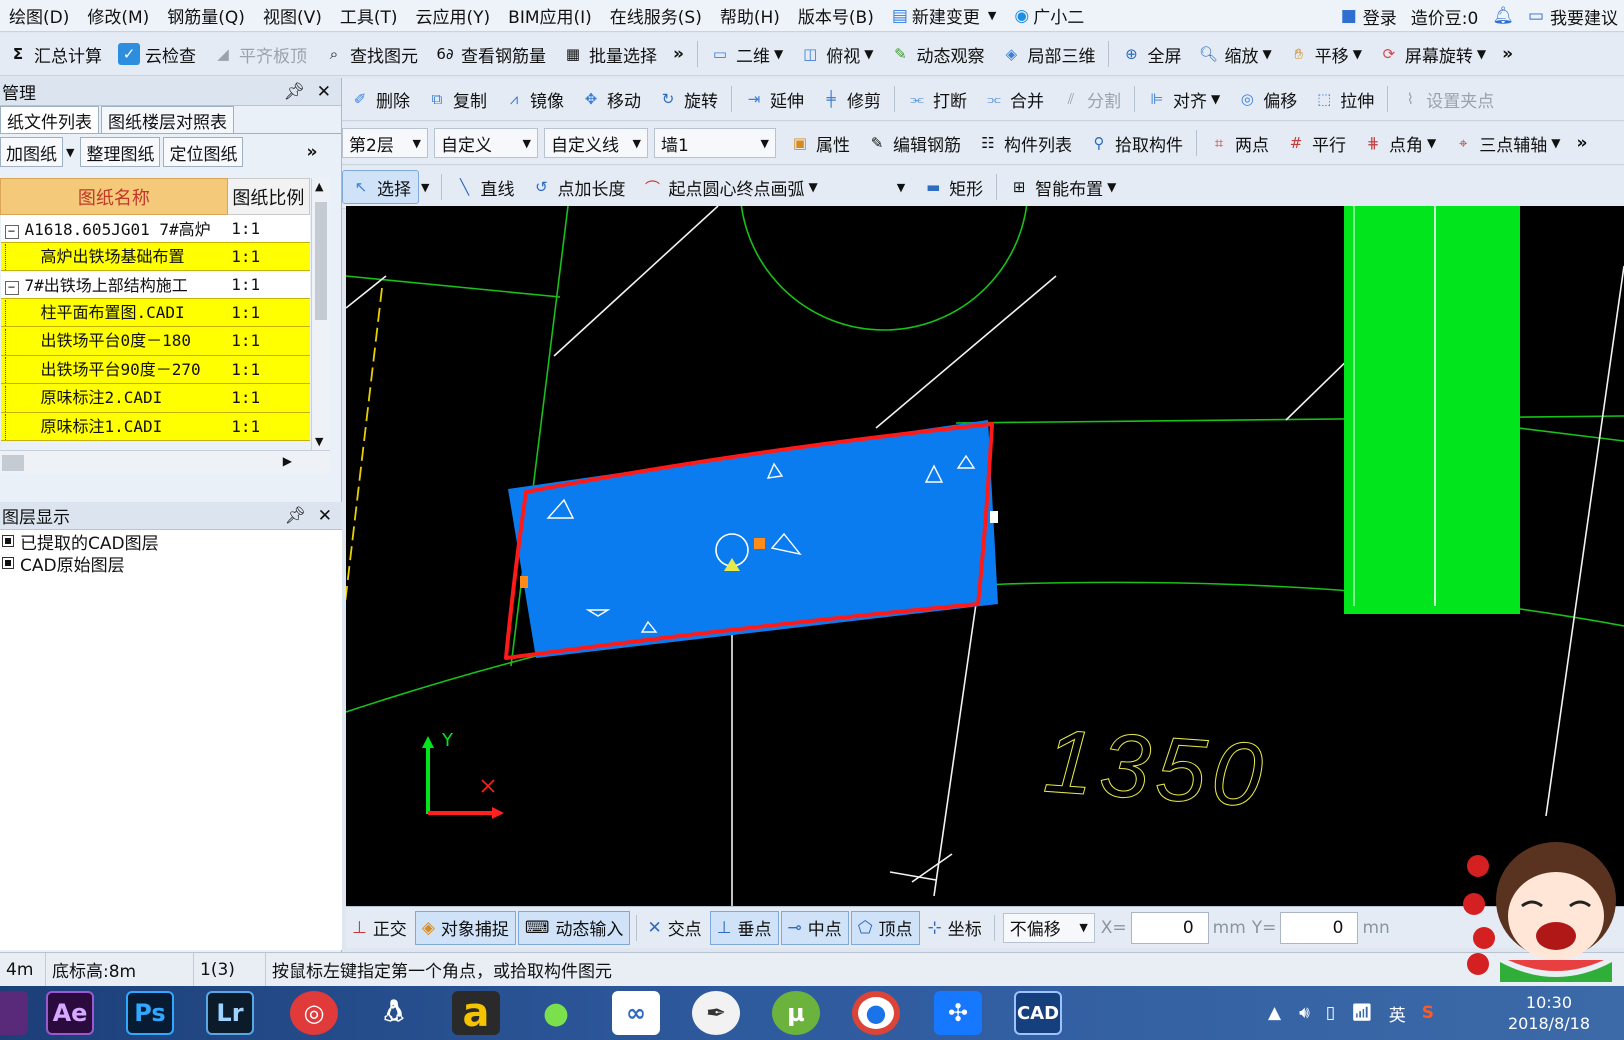 Image resolution: width=1624 pixels, height=1040 pixels. What do you see at coordinates (1048, 927) in the screenshot?
I see `offset-mode-select: 不偏移 ▼` at bounding box center [1048, 927].